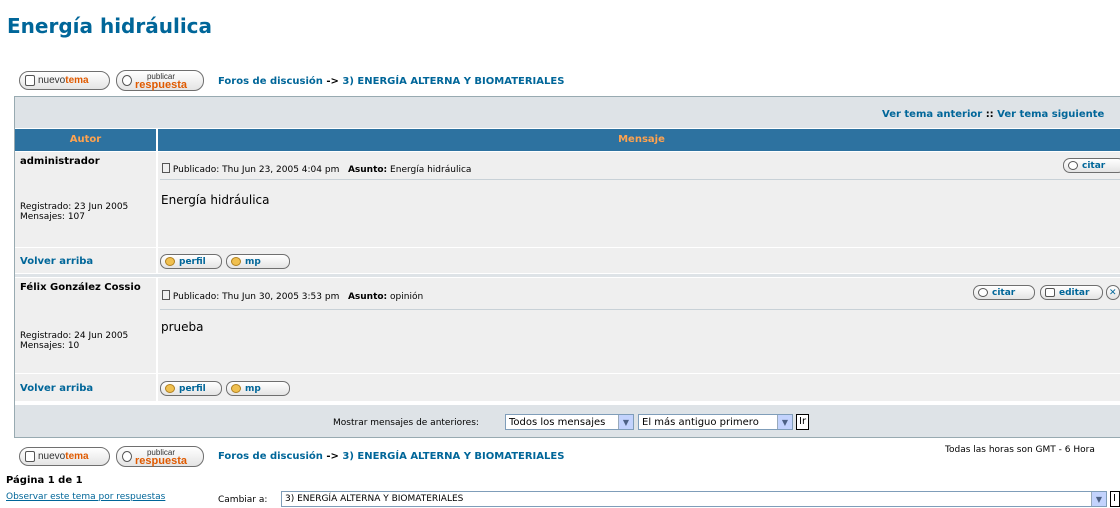 This screenshot has height=508, width=1120. What do you see at coordinates (74, 341) in the screenshot?
I see `author-meta: Registrado: 24 Jun 2005 Mensajes: 10` at bounding box center [74, 341].